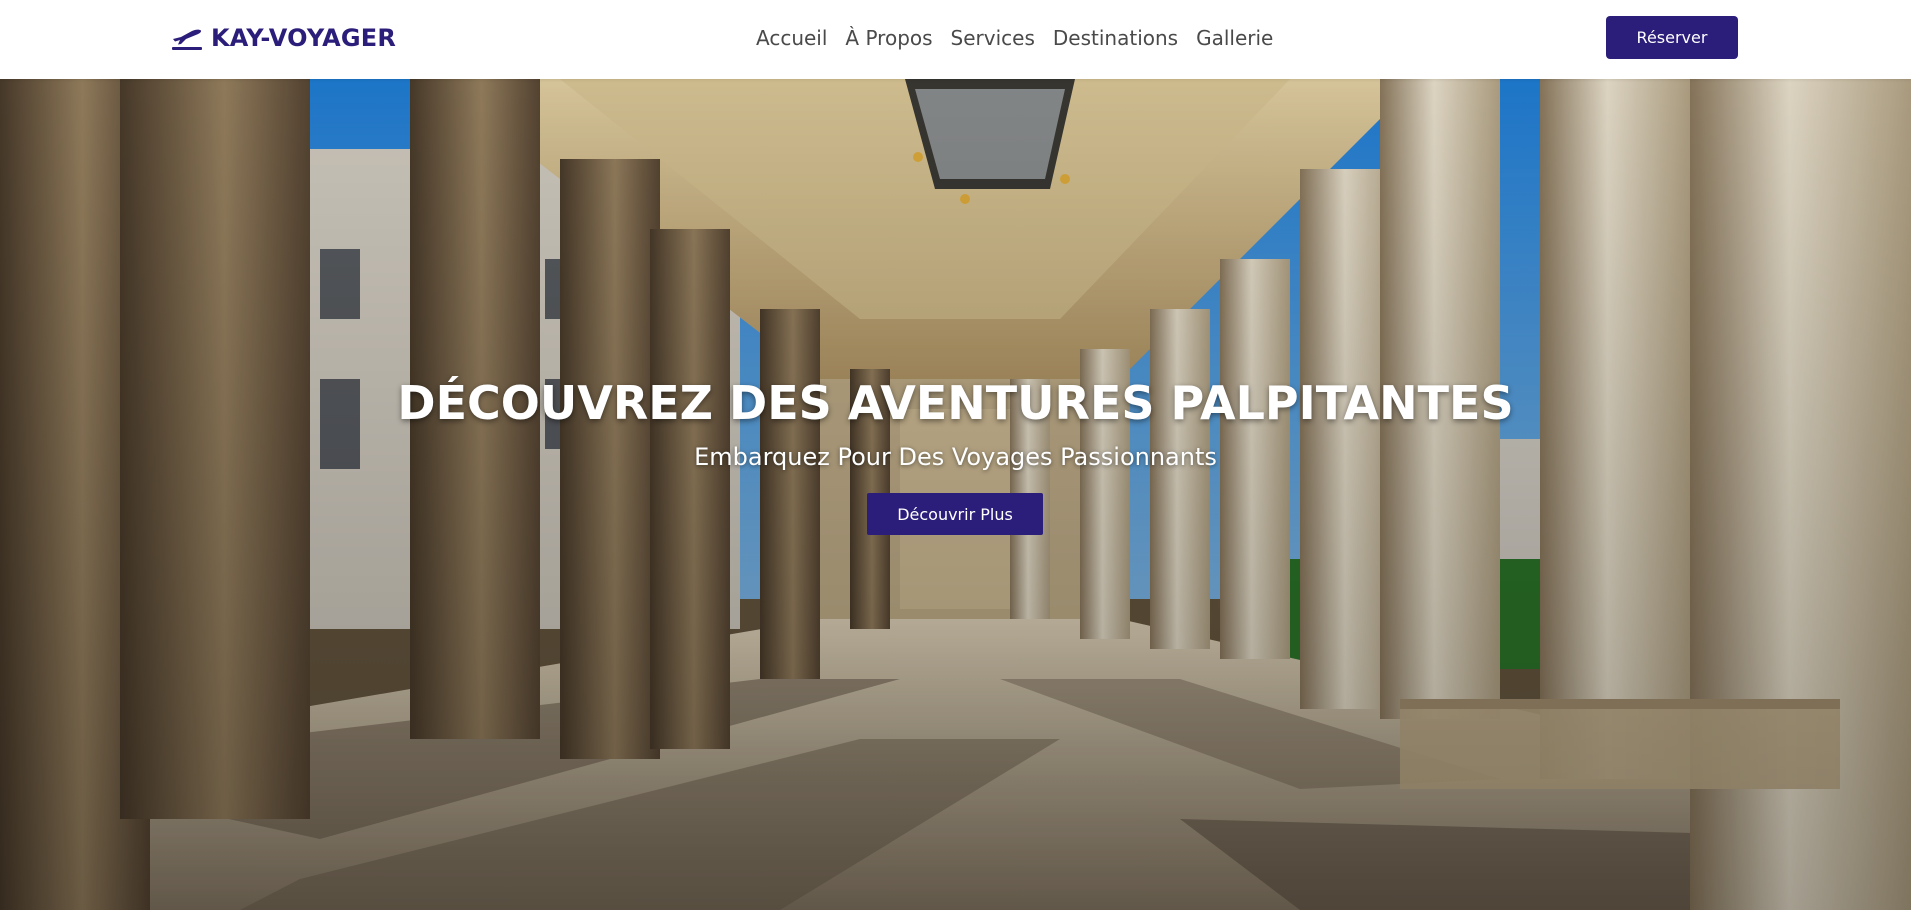 This screenshot has height=910, width=1911. What do you see at coordinates (888, 38) in the screenshot?
I see `nav-link-a-propos: À Propos` at bounding box center [888, 38].